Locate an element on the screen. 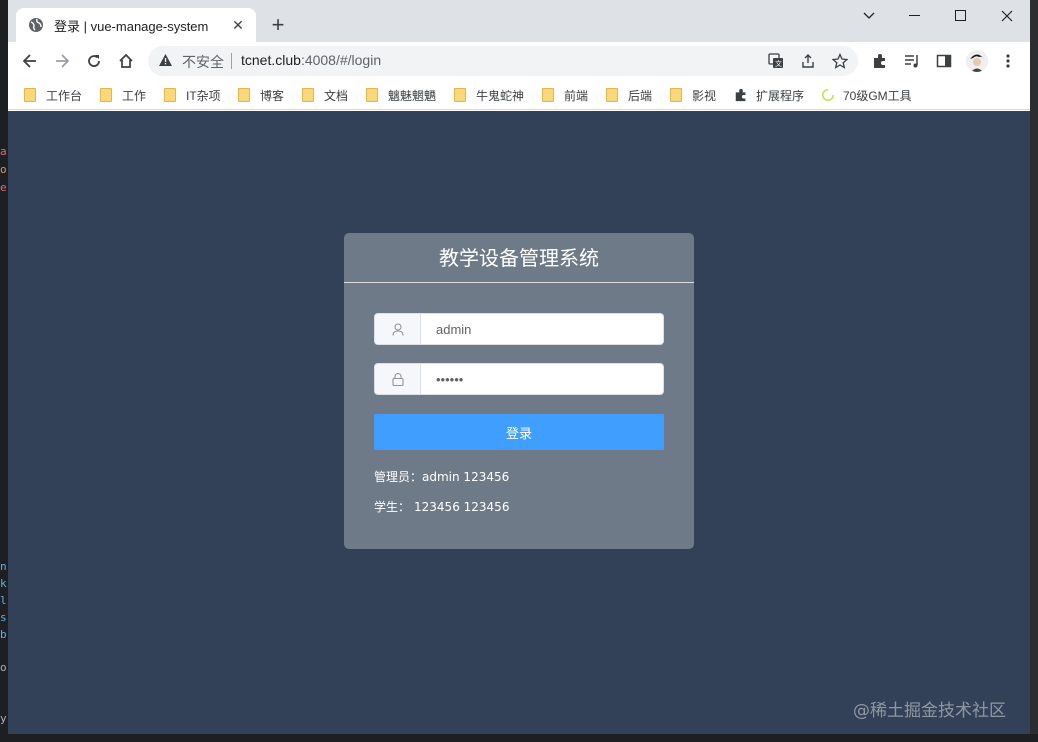 The width and height of the screenshot is (1038, 742). password-field is located at coordinates (519, 379).